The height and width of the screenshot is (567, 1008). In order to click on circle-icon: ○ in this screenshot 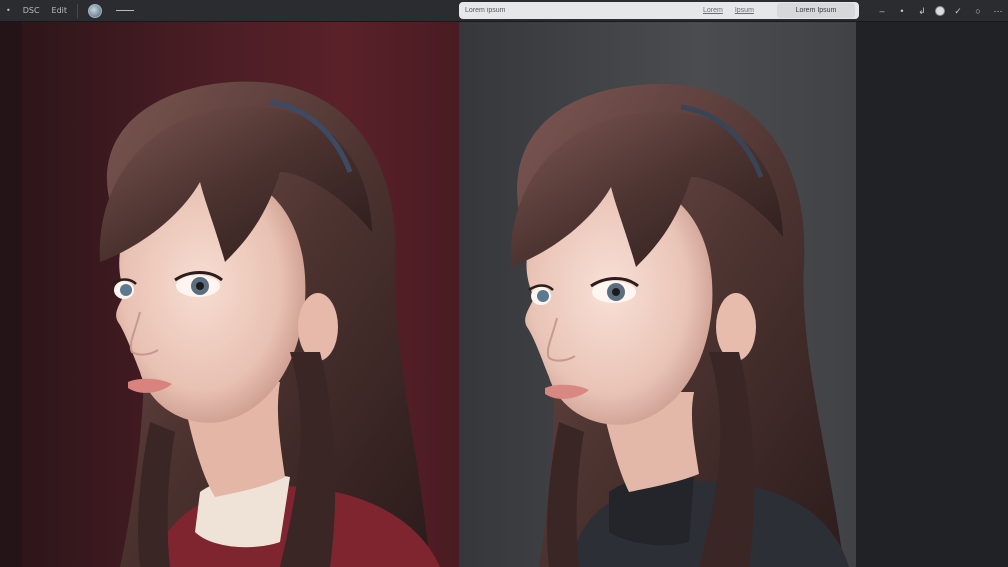, I will do `click(978, 11)`.